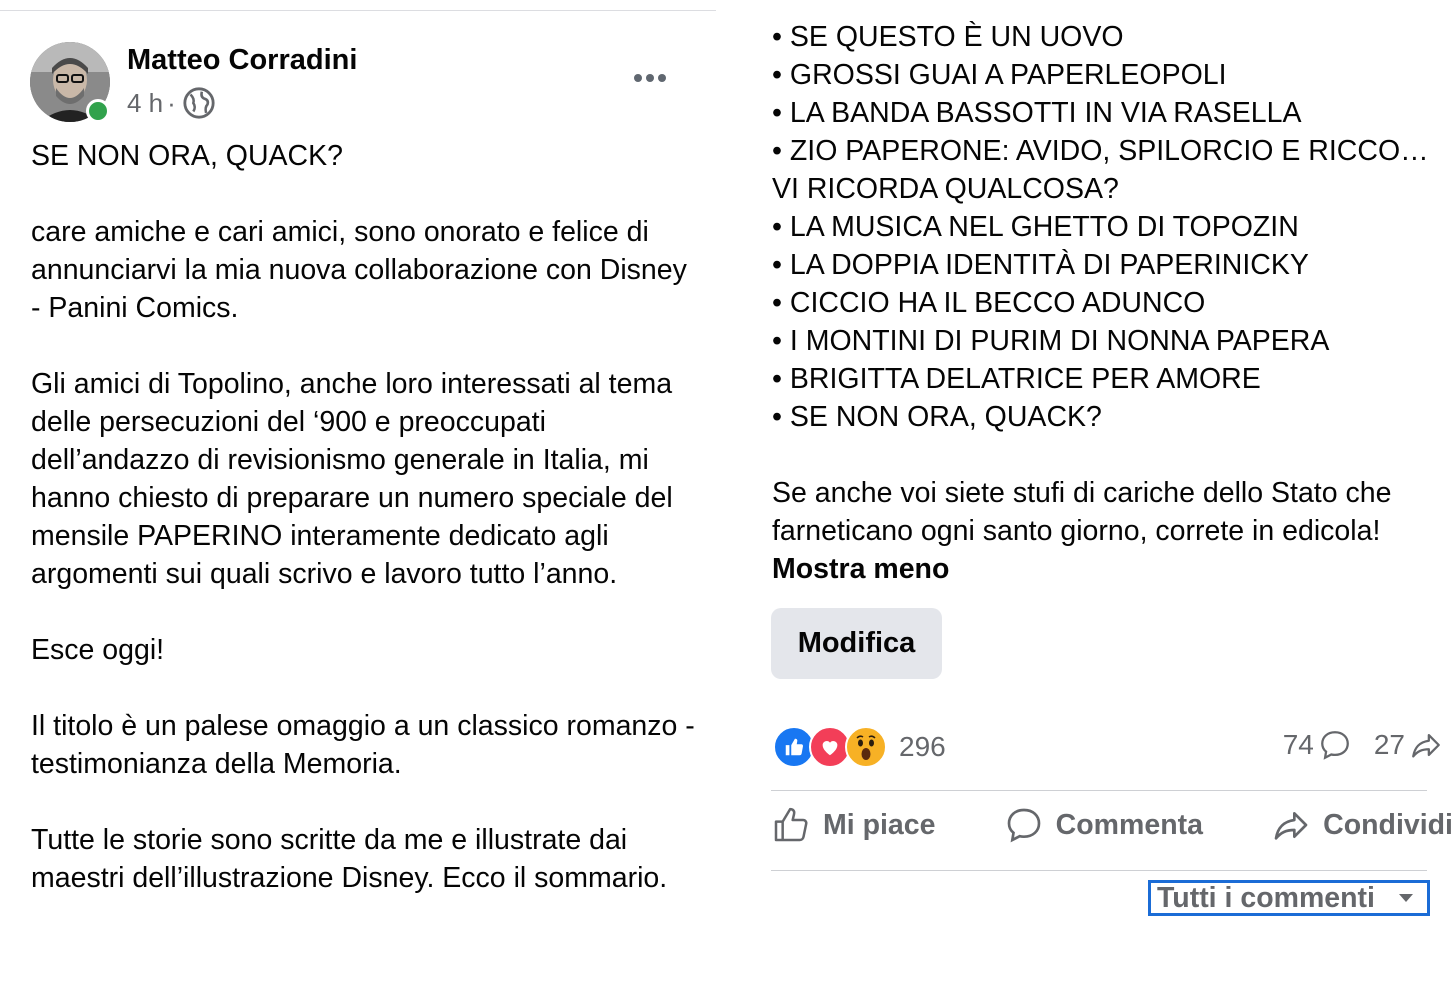  What do you see at coordinates (948, 37) in the screenshot?
I see `list-item: • SE QUESTO È UN UOVO` at bounding box center [948, 37].